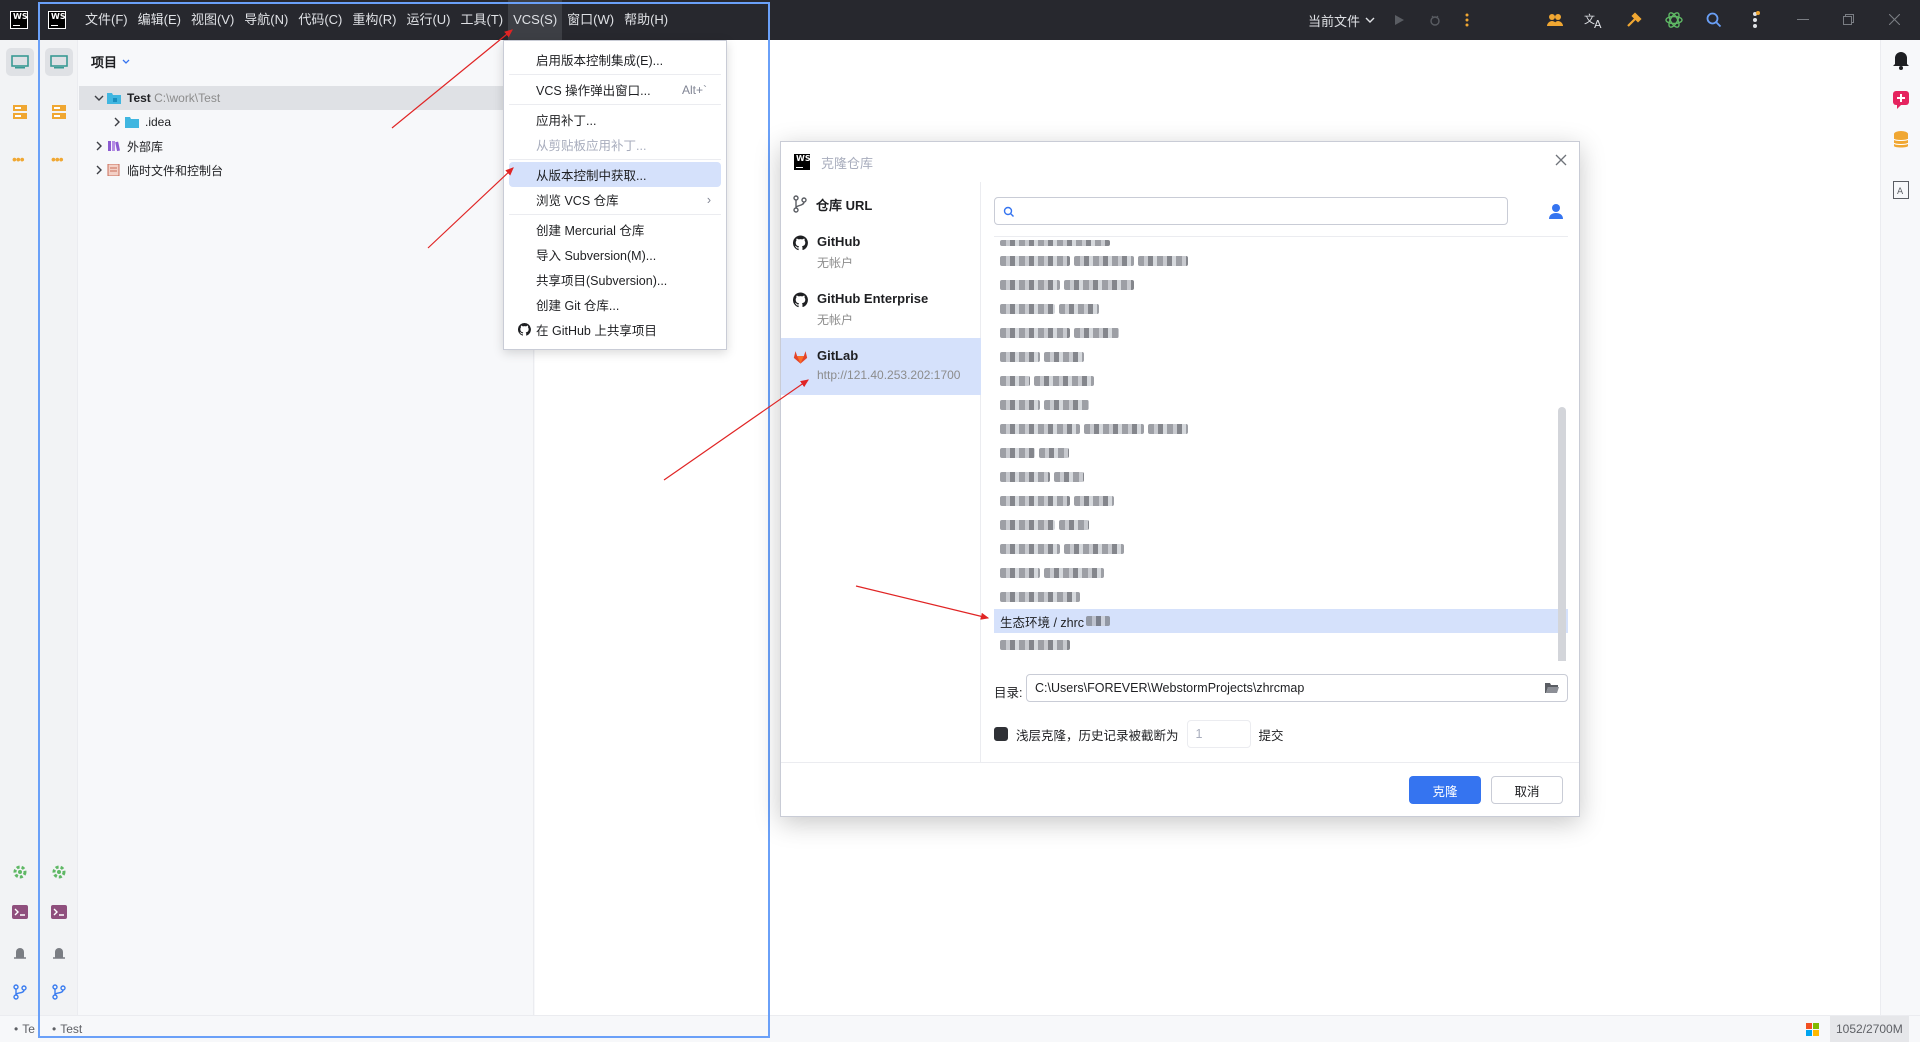 The height and width of the screenshot is (1042, 1920). What do you see at coordinates (106, 20) in the screenshot?
I see `menu-file: 文件(F)` at bounding box center [106, 20].